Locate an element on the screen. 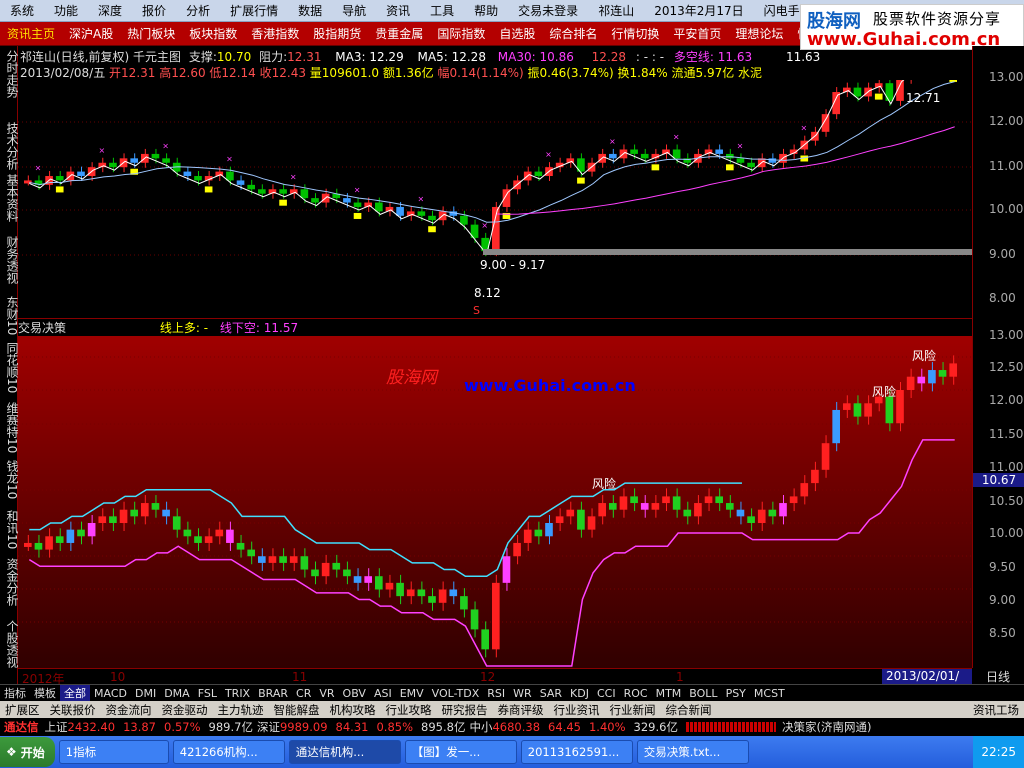 The image size is (1024, 768). indicator-tab-21: MTM is located at coordinates (669, 693).